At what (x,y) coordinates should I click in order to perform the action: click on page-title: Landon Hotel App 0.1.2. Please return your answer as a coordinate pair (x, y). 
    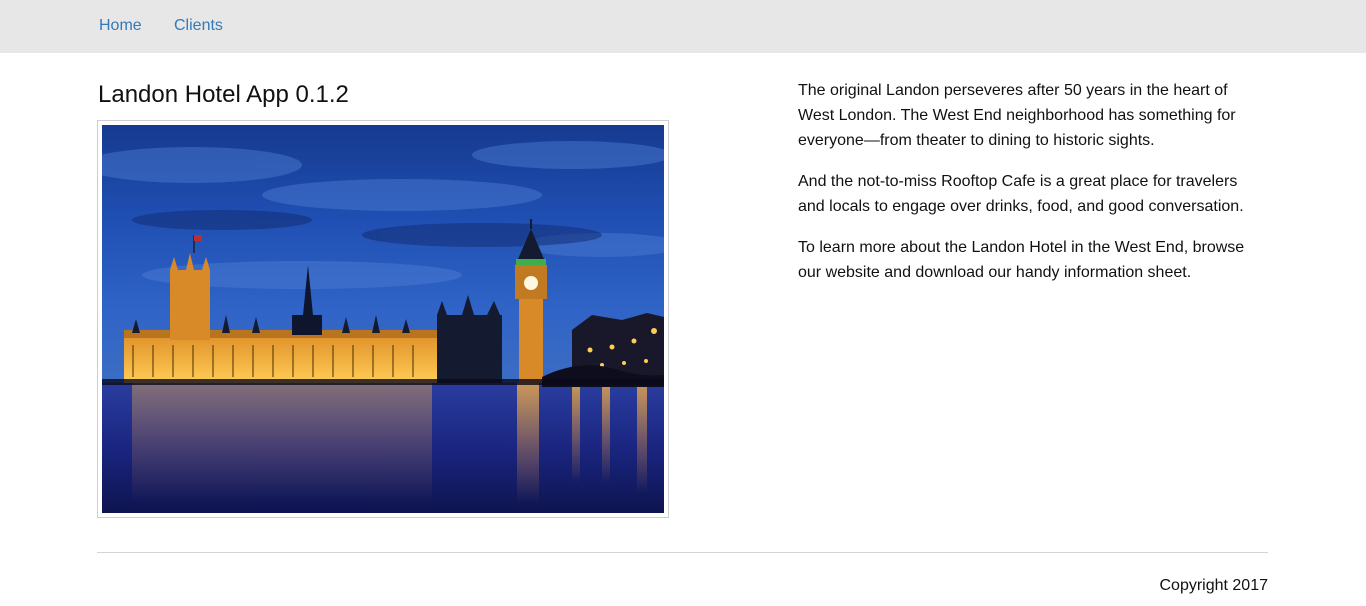
    Looking at the image, I should click on (223, 94).